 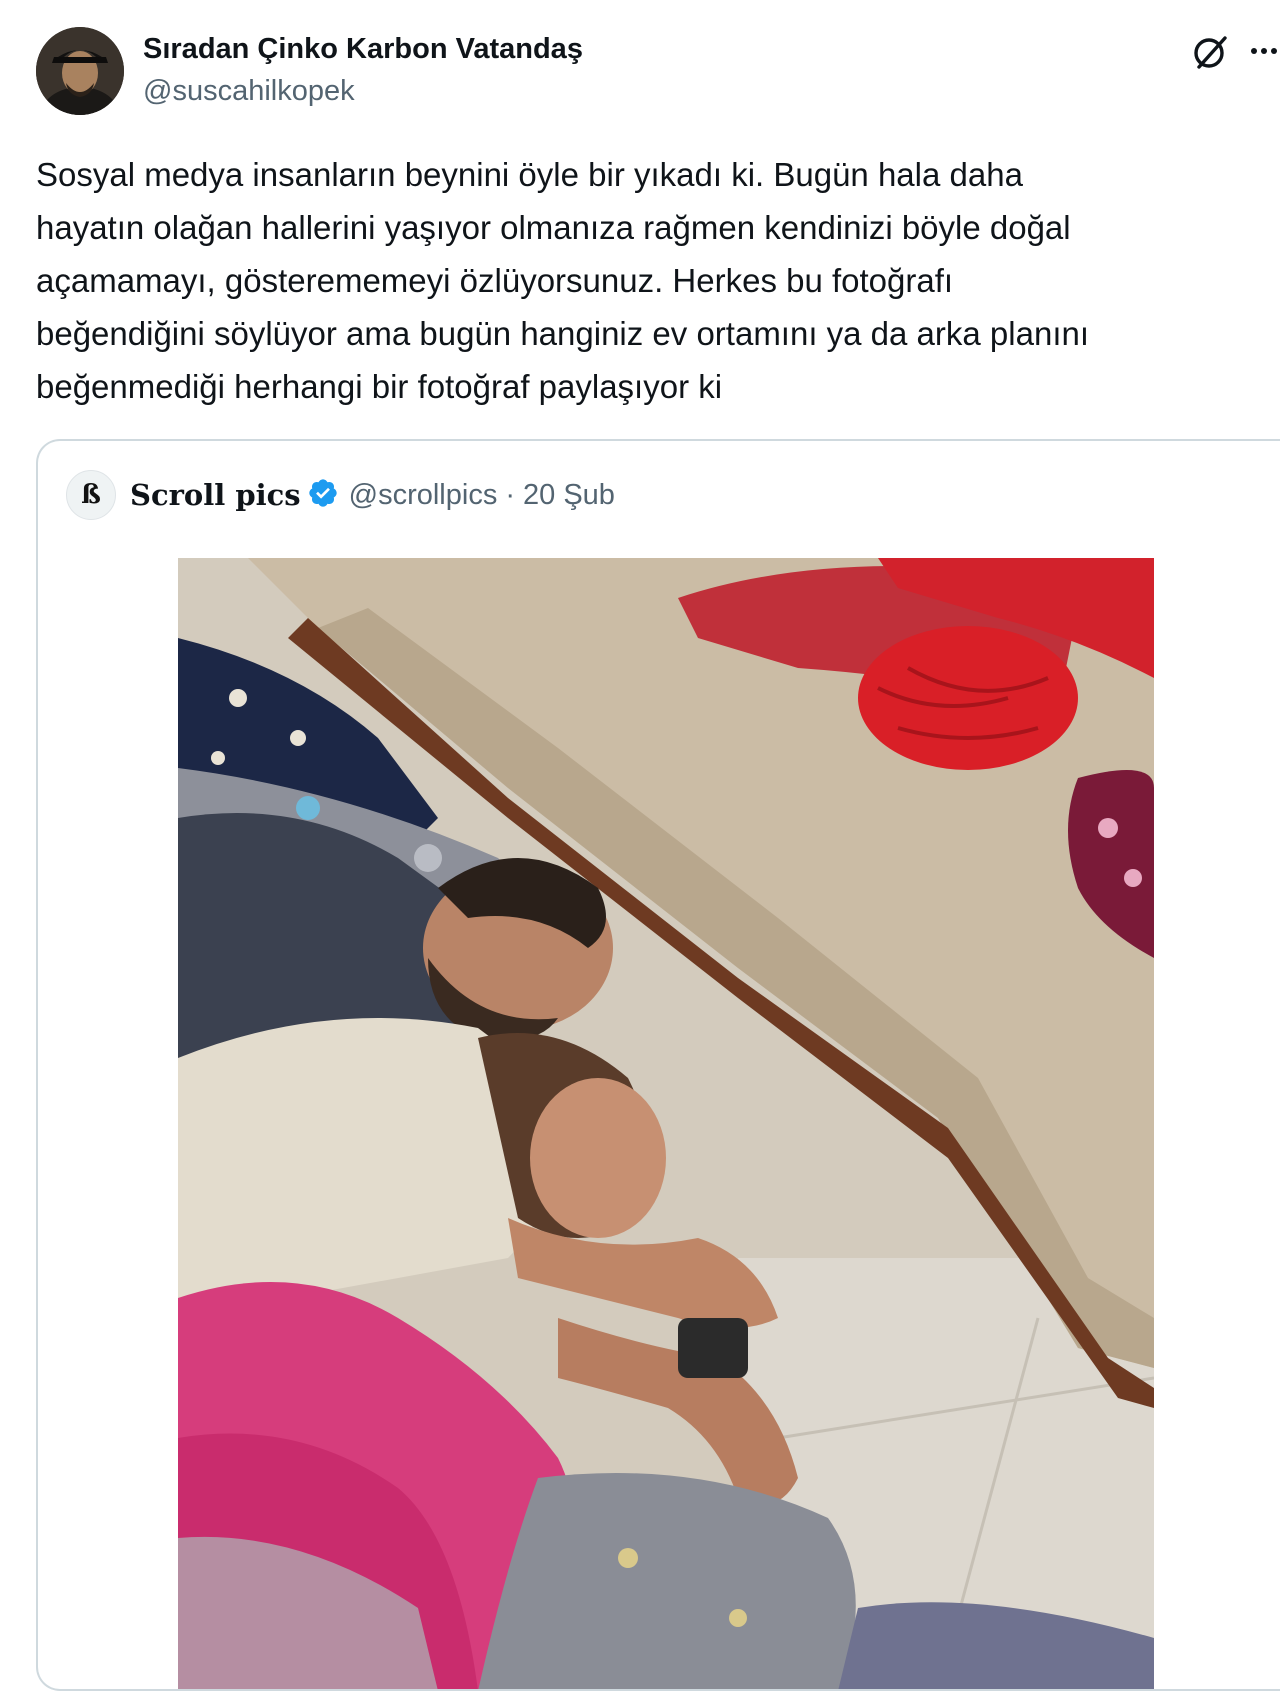 I want to click on quoted-tweet-header: Scroll pics @scrollpics · 20 Şub, so click(x=372, y=495).